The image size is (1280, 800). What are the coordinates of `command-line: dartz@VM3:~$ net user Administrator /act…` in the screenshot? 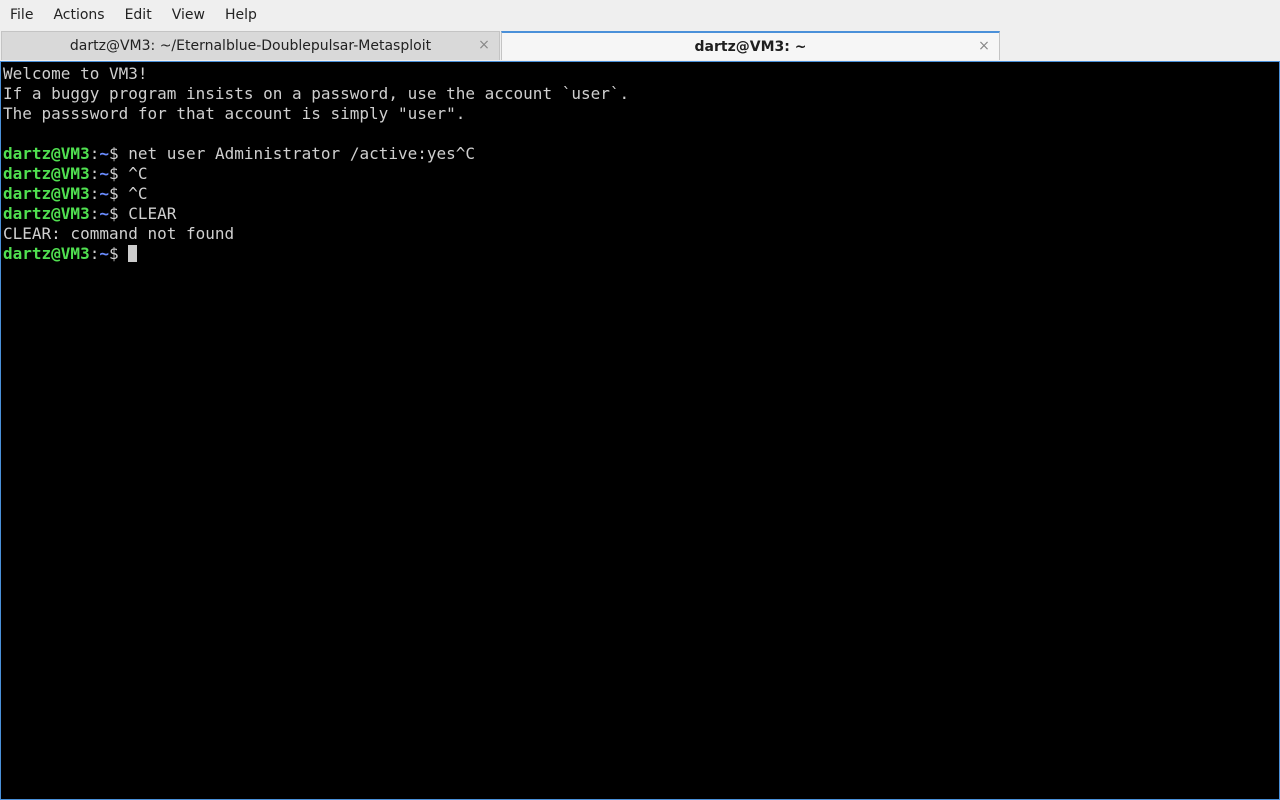 It's located at (641, 154).